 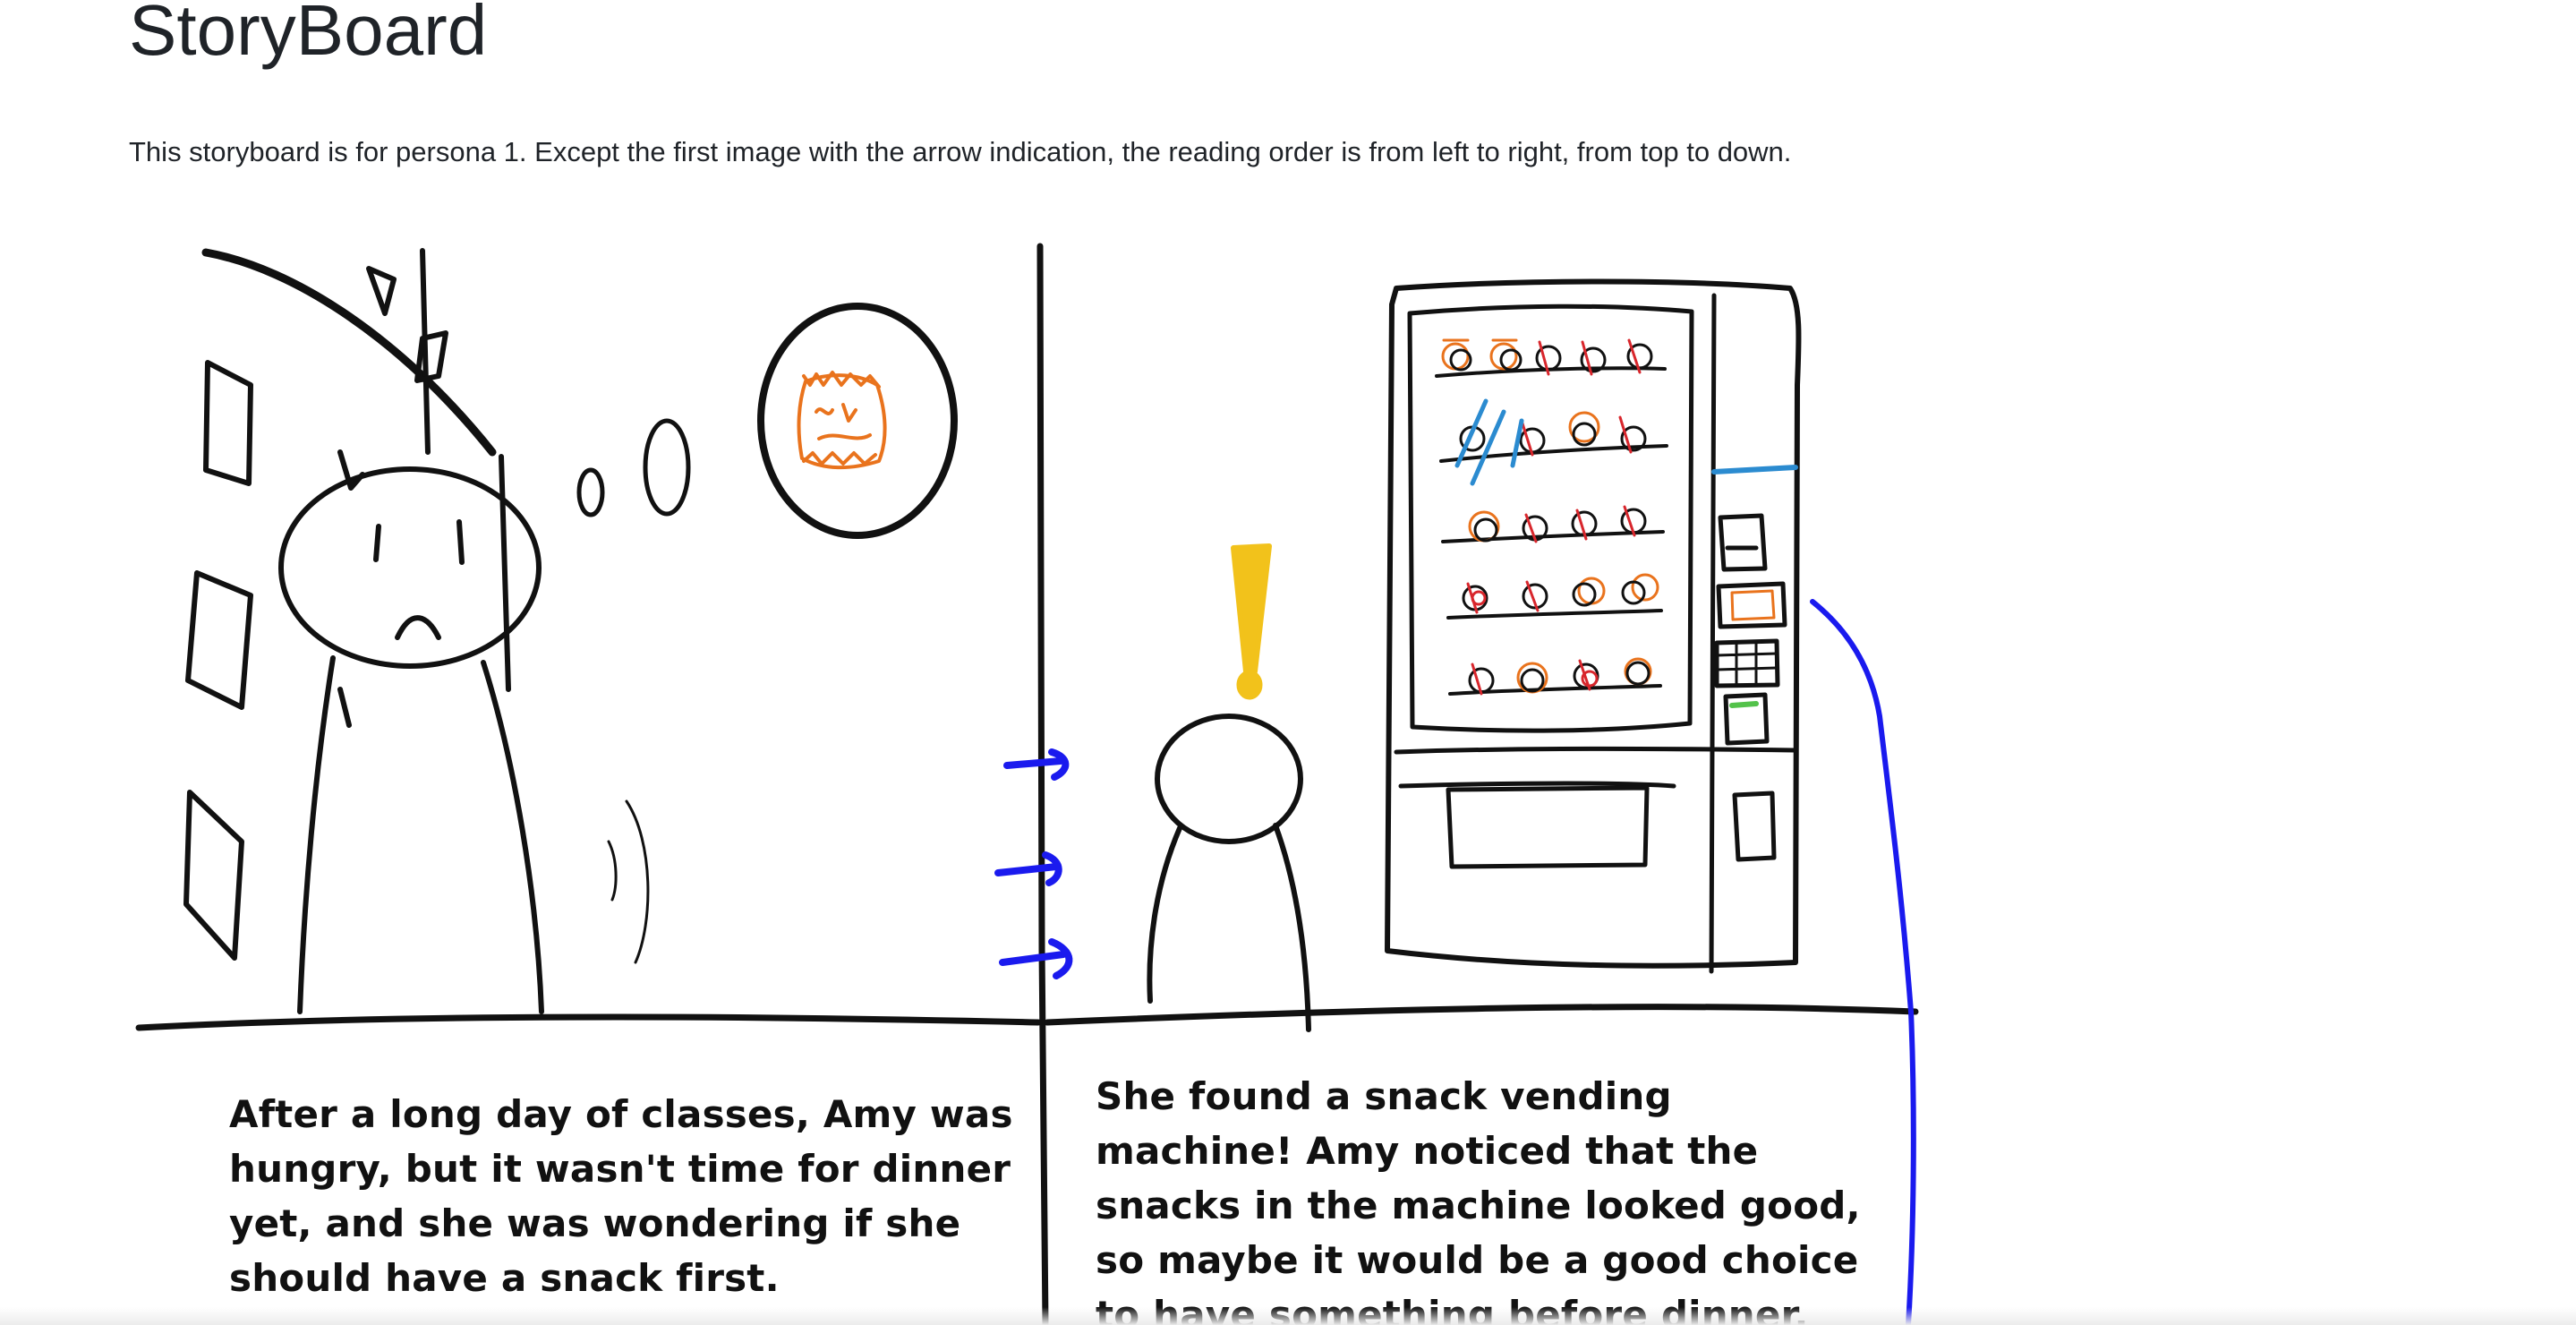 What do you see at coordinates (1229, 873) in the screenshot?
I see `amy-figure` at bounding box center [1229, 873].